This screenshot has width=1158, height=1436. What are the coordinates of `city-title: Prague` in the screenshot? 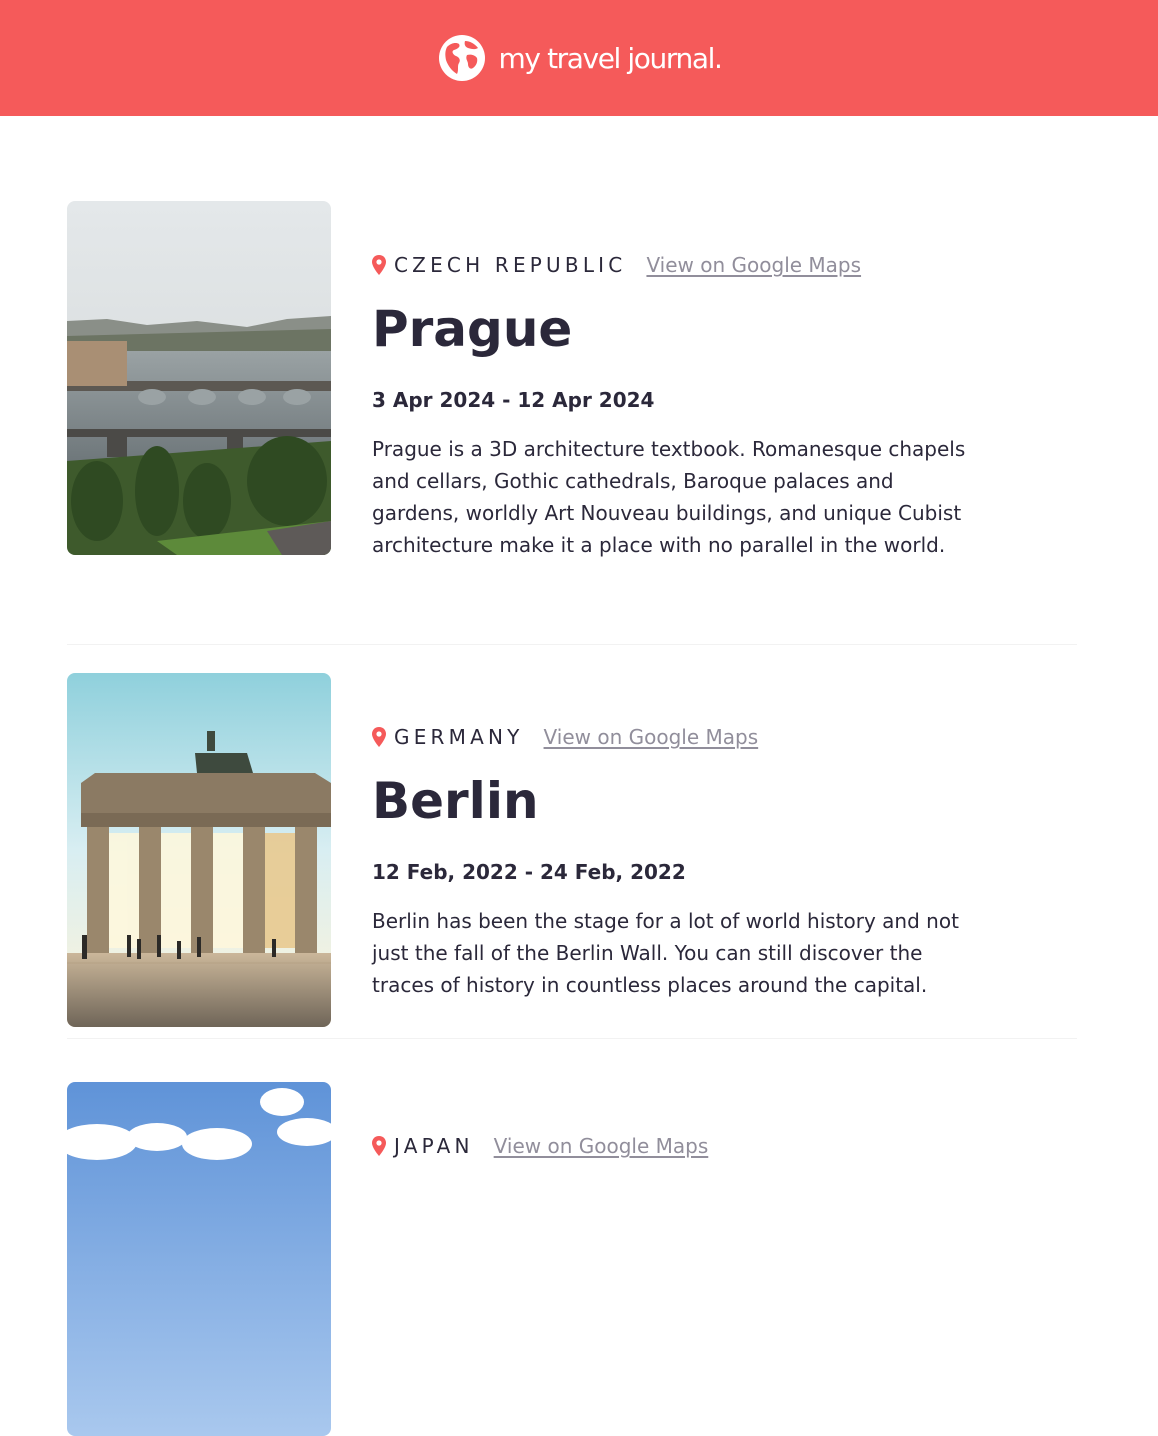 It's located at (472, 329).